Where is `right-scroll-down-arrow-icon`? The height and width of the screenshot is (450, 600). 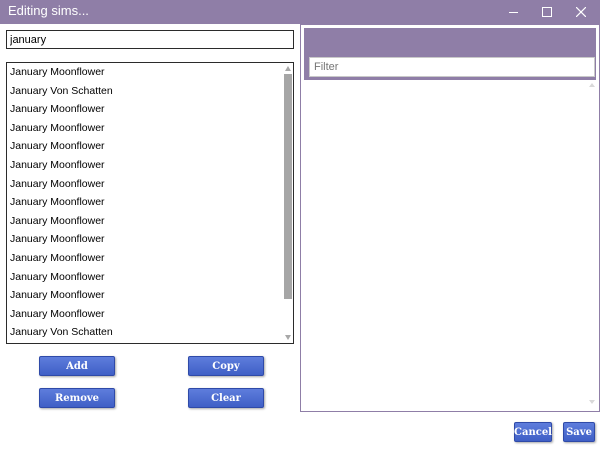
right-scroll-down-arrow-icon is located at coordinates (592, 402).